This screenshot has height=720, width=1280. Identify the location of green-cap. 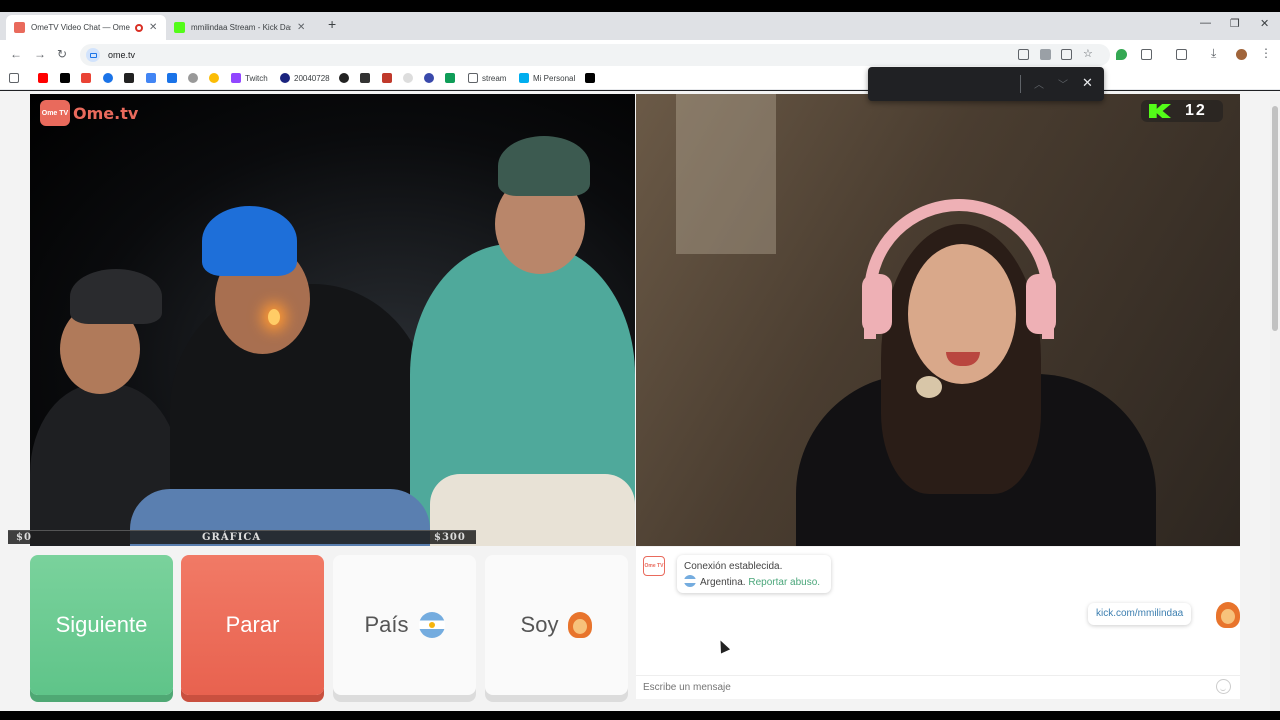
(544, 166).